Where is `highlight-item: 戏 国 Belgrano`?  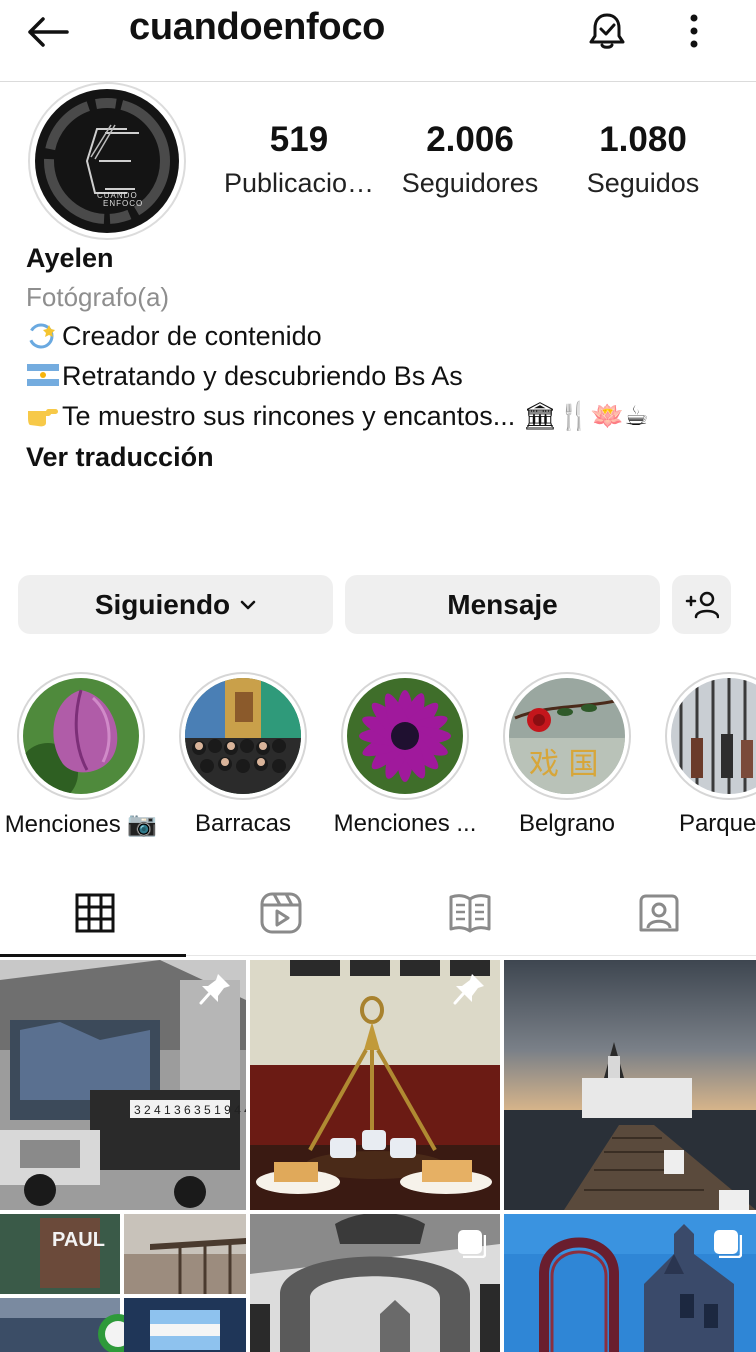 highlight-item: 戏 国 Belgrano is located at coordinates (567, 755).